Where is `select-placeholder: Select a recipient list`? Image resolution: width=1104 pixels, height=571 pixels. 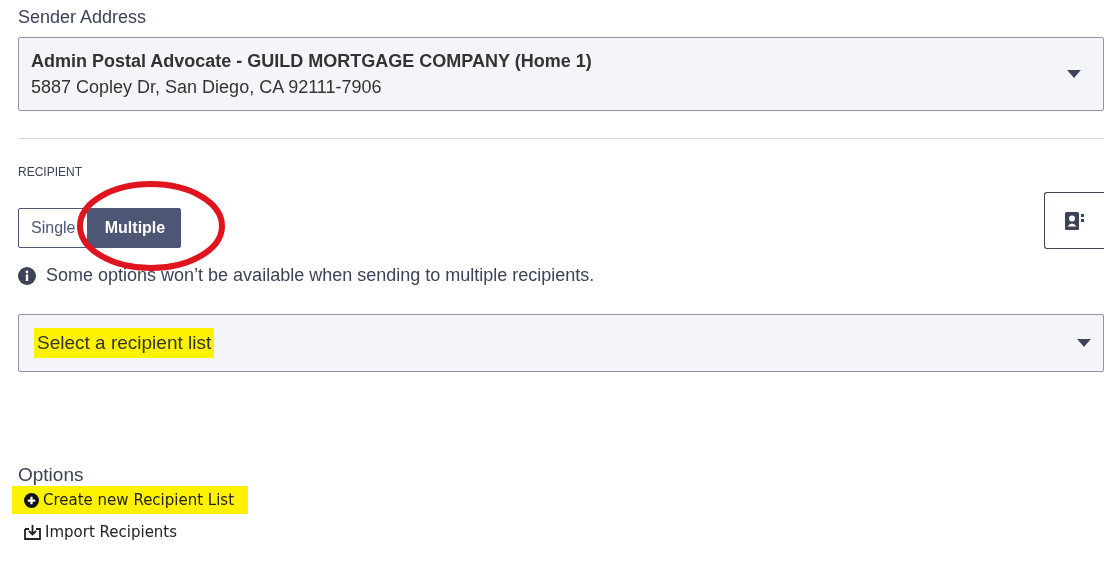
select-placeholder: Select a recipient list is located at coordinates (124, 343).